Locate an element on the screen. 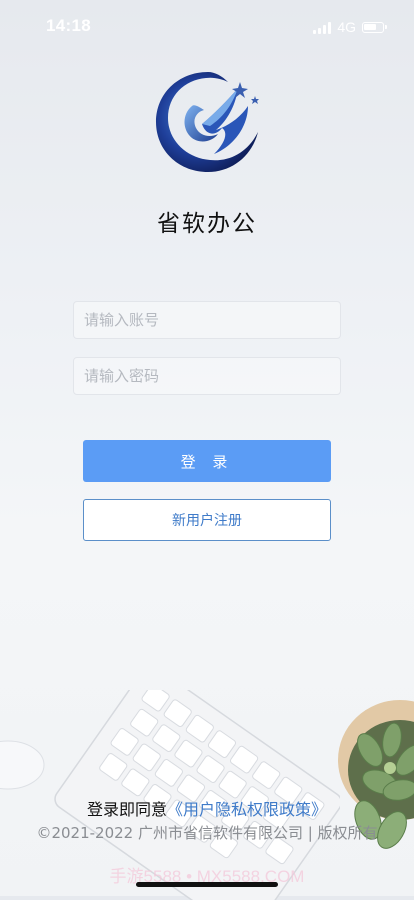  network-label: 4G is located at coordinates (346, 27).